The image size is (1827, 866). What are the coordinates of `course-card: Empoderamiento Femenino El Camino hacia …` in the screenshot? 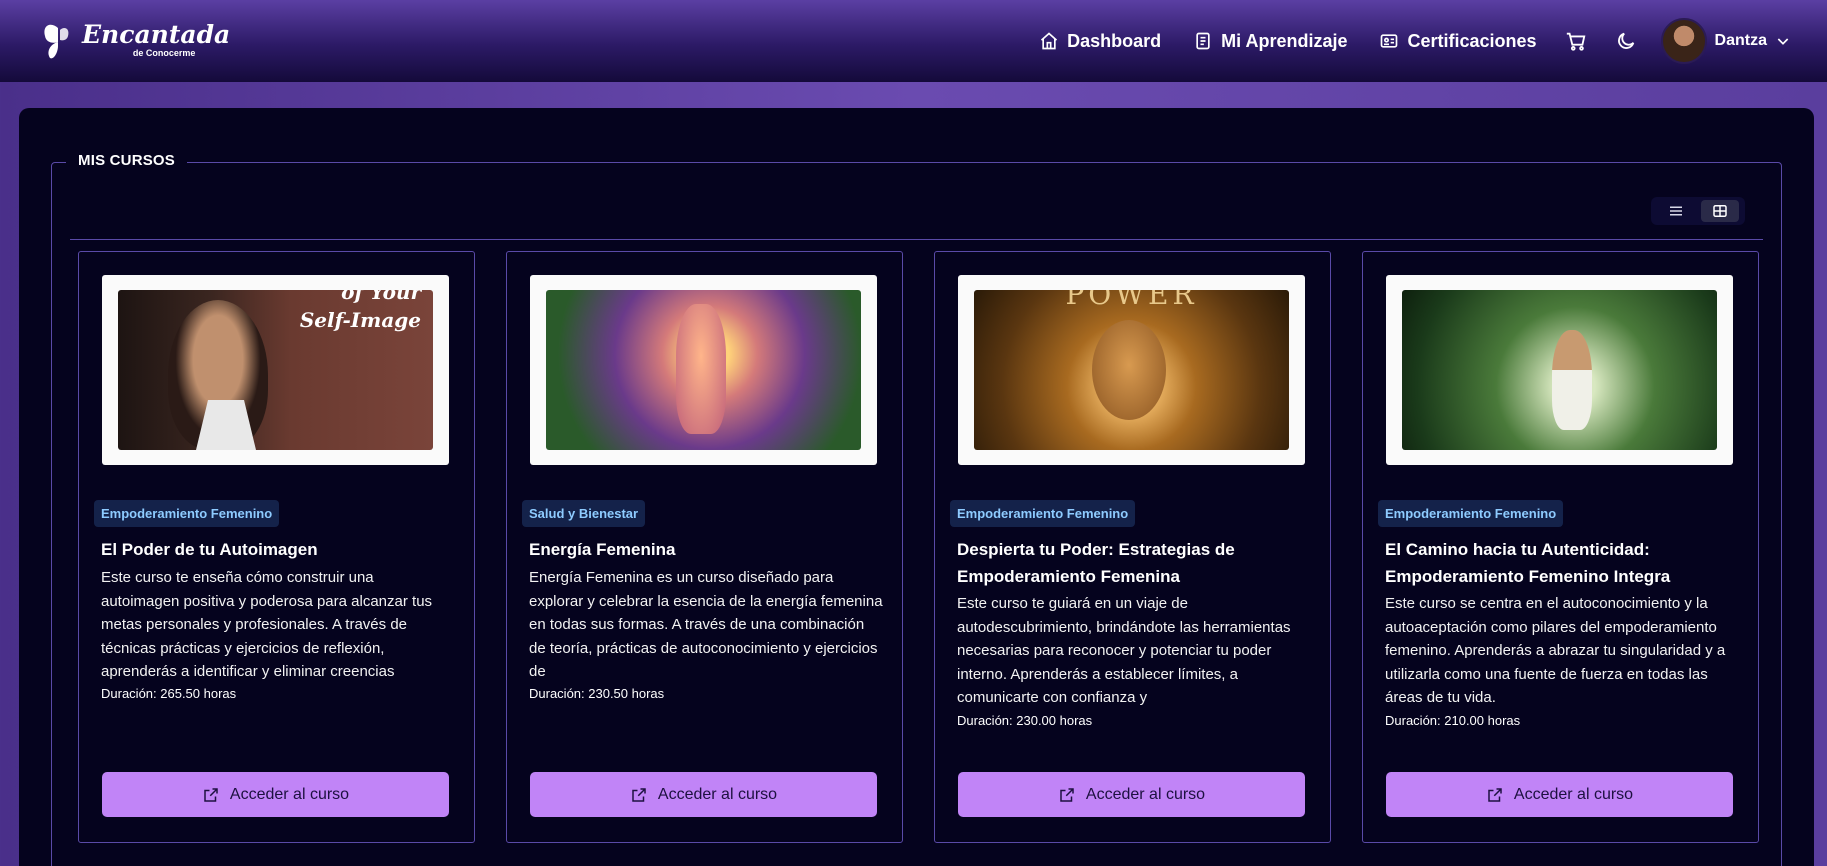 It's located at (1560, 547).